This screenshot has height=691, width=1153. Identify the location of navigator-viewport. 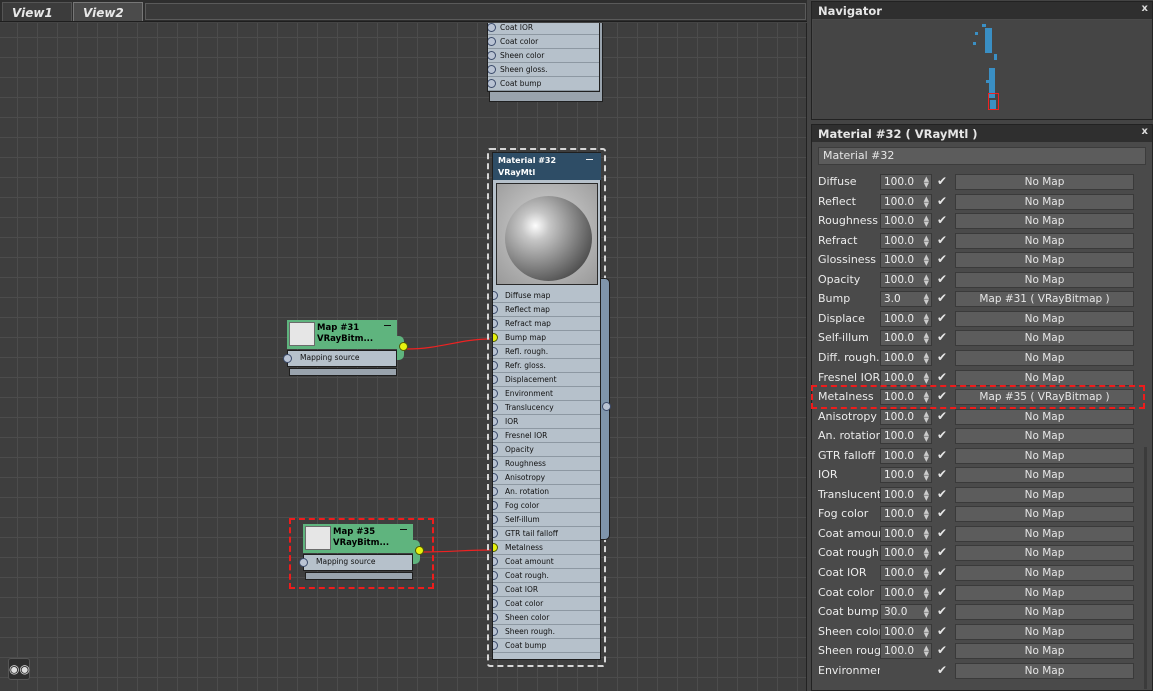
(982, 69).